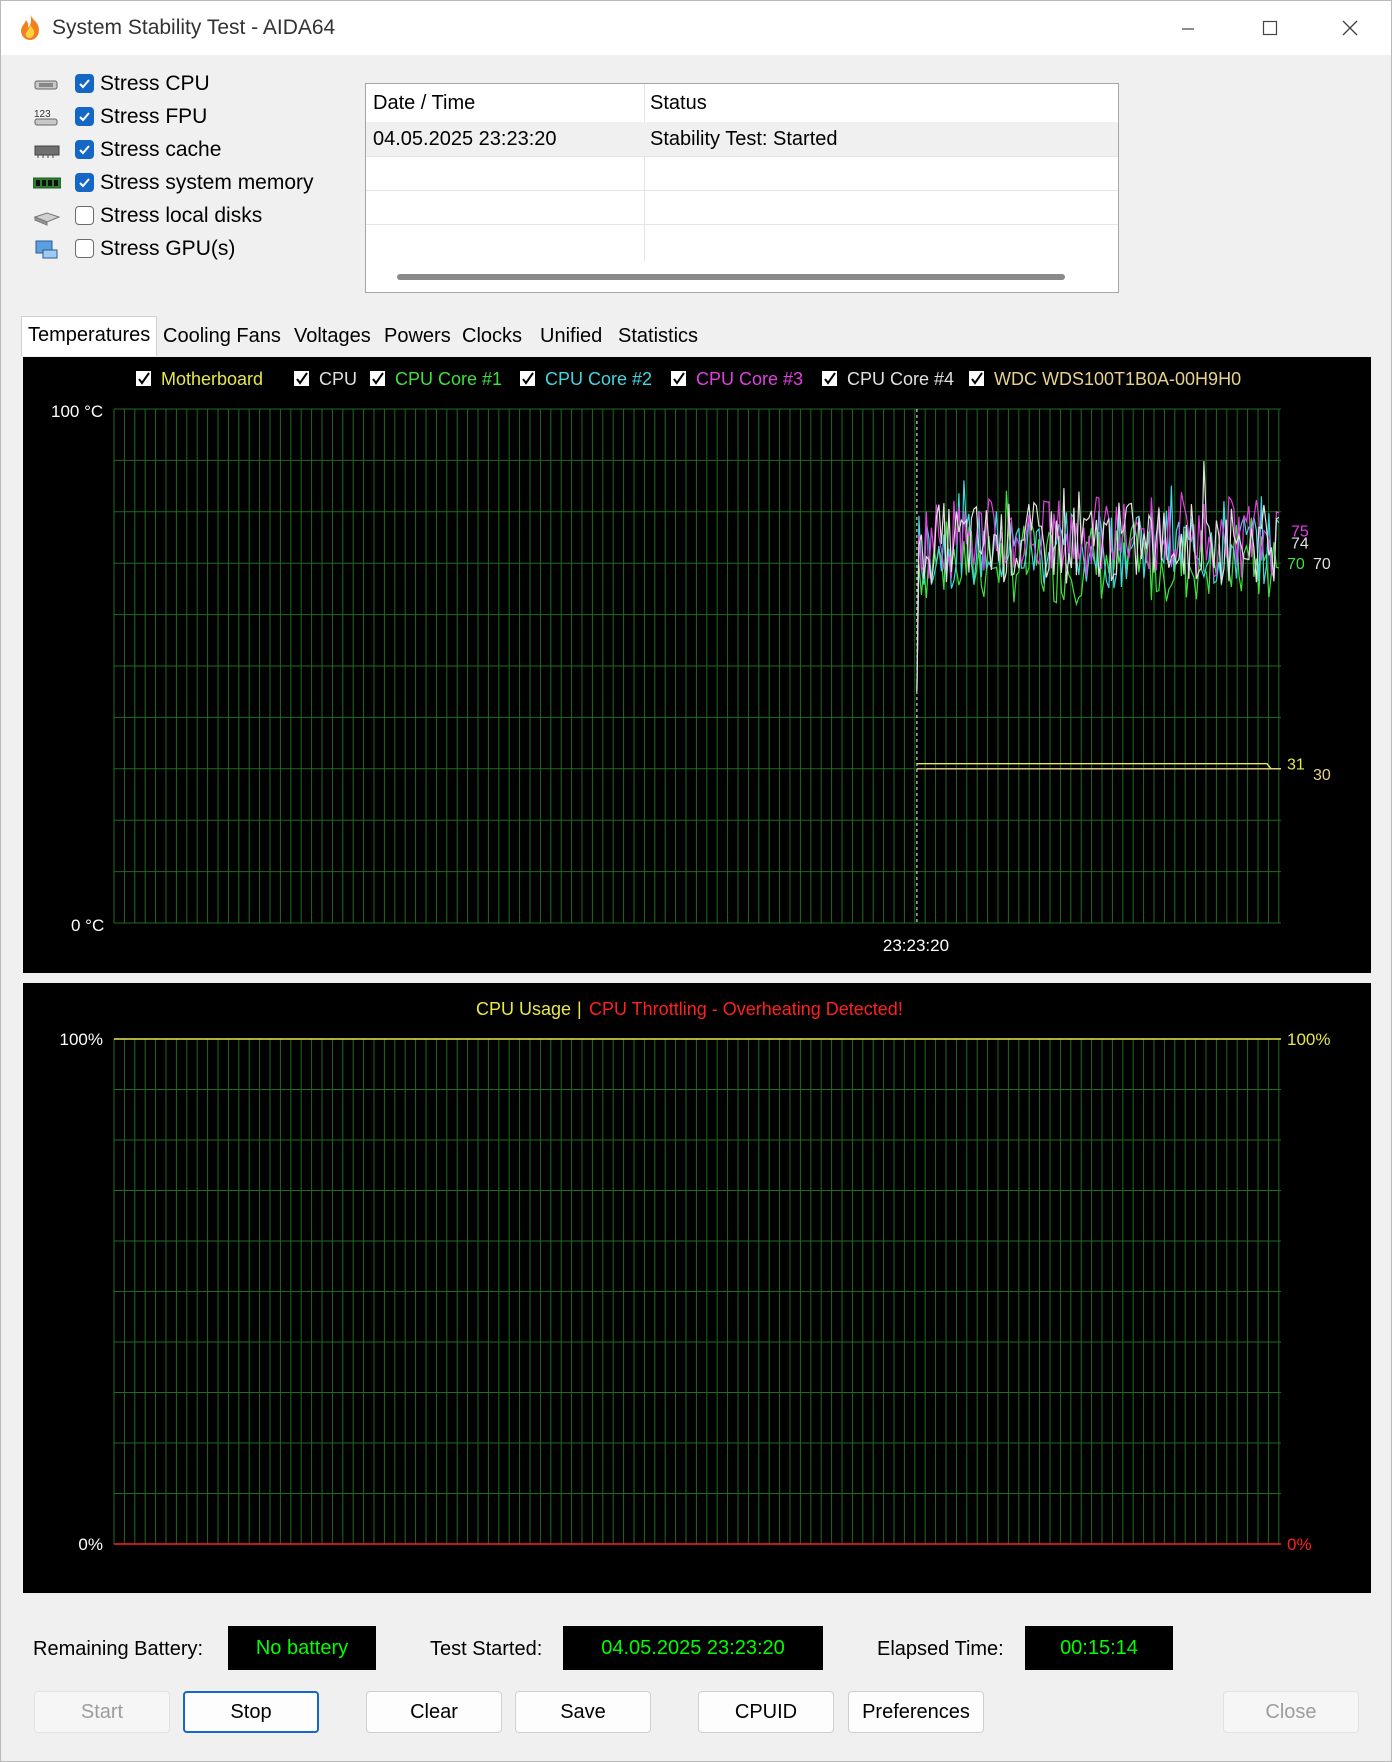  Describe the element at coordinates (448, 379) in the screenshot. I see `legend-item: CPU Core #1` at that location.